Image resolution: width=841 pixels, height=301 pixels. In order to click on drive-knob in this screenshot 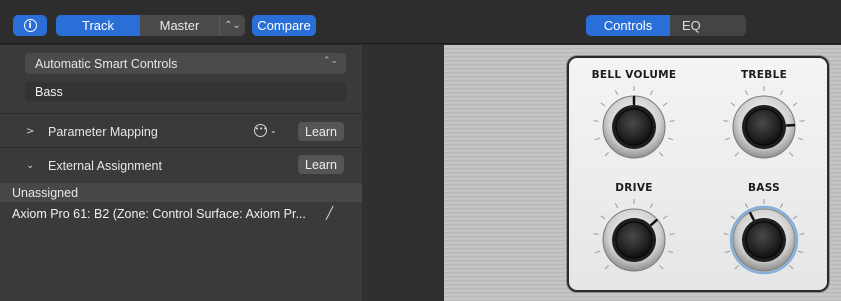, I will do `click(634, 238)`.